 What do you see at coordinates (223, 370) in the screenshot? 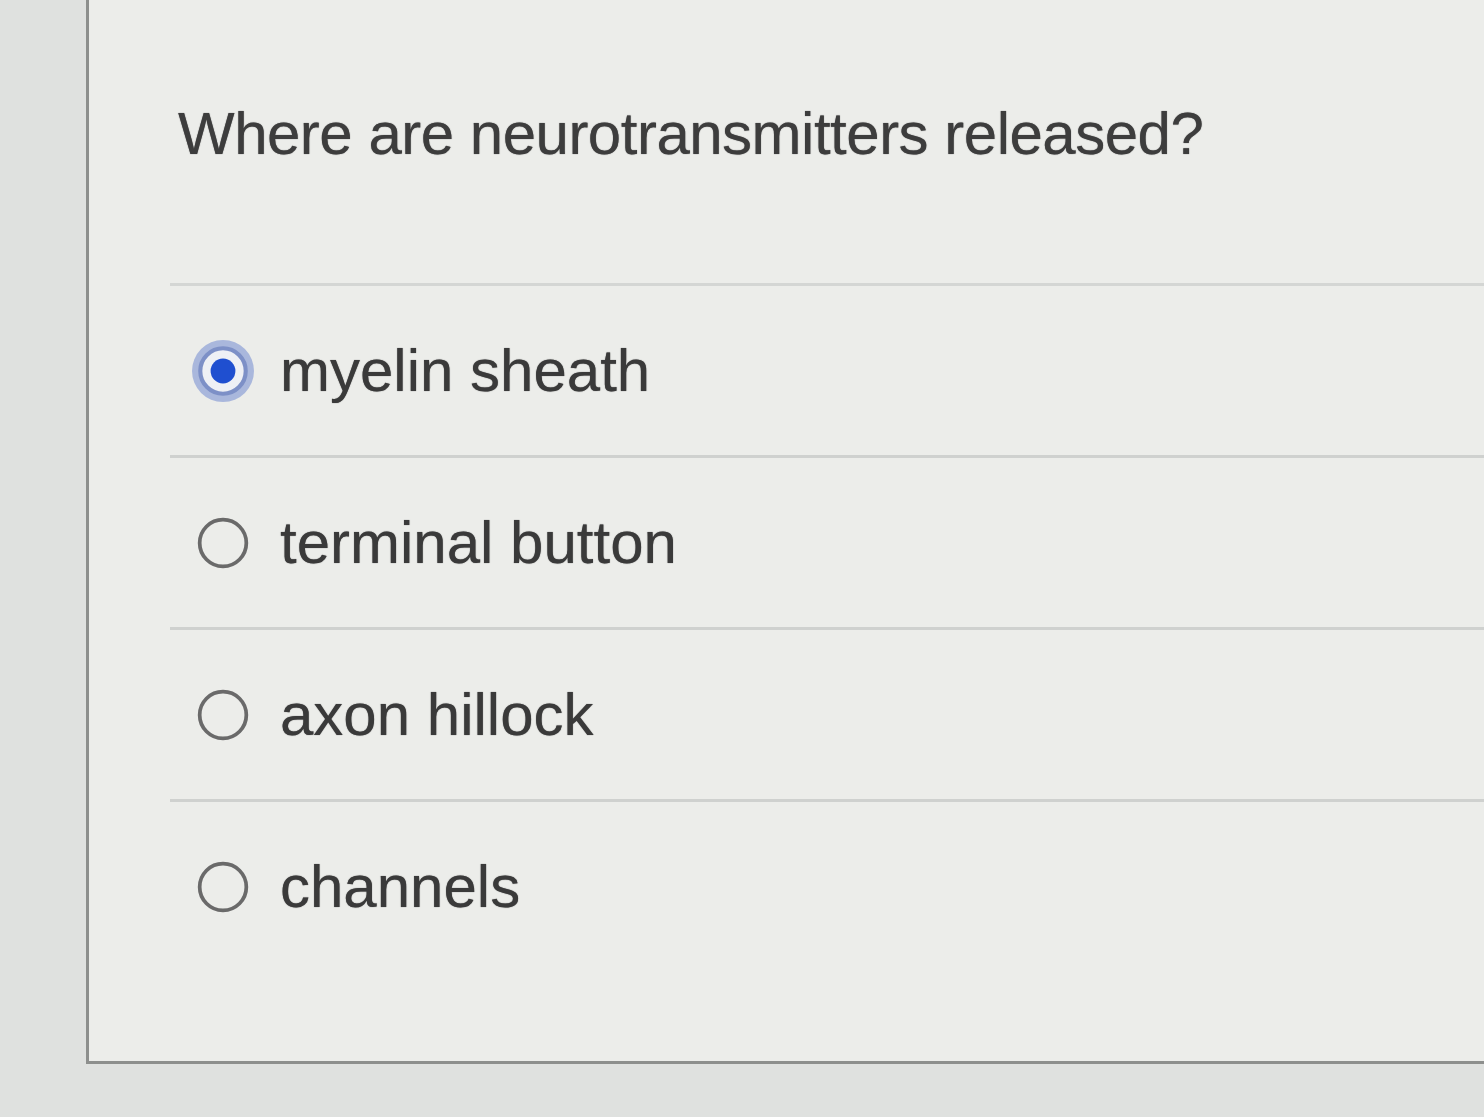
I see `radio-button` at bounding box center [223, 370].